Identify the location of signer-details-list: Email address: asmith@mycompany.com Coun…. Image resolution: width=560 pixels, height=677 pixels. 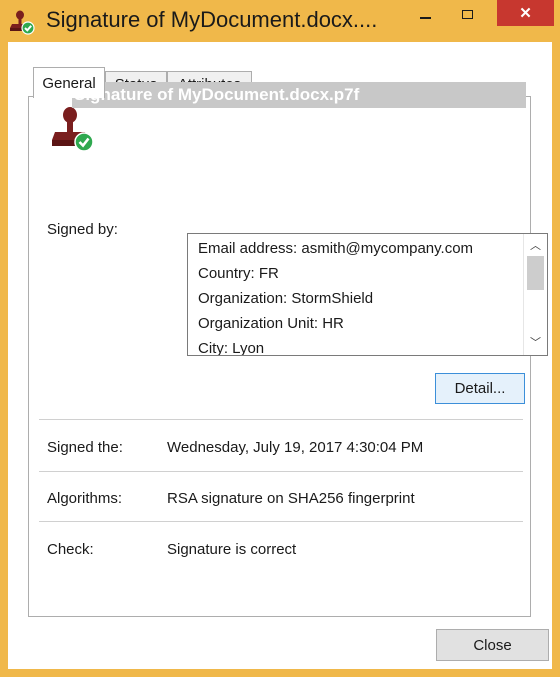
(336, 296).